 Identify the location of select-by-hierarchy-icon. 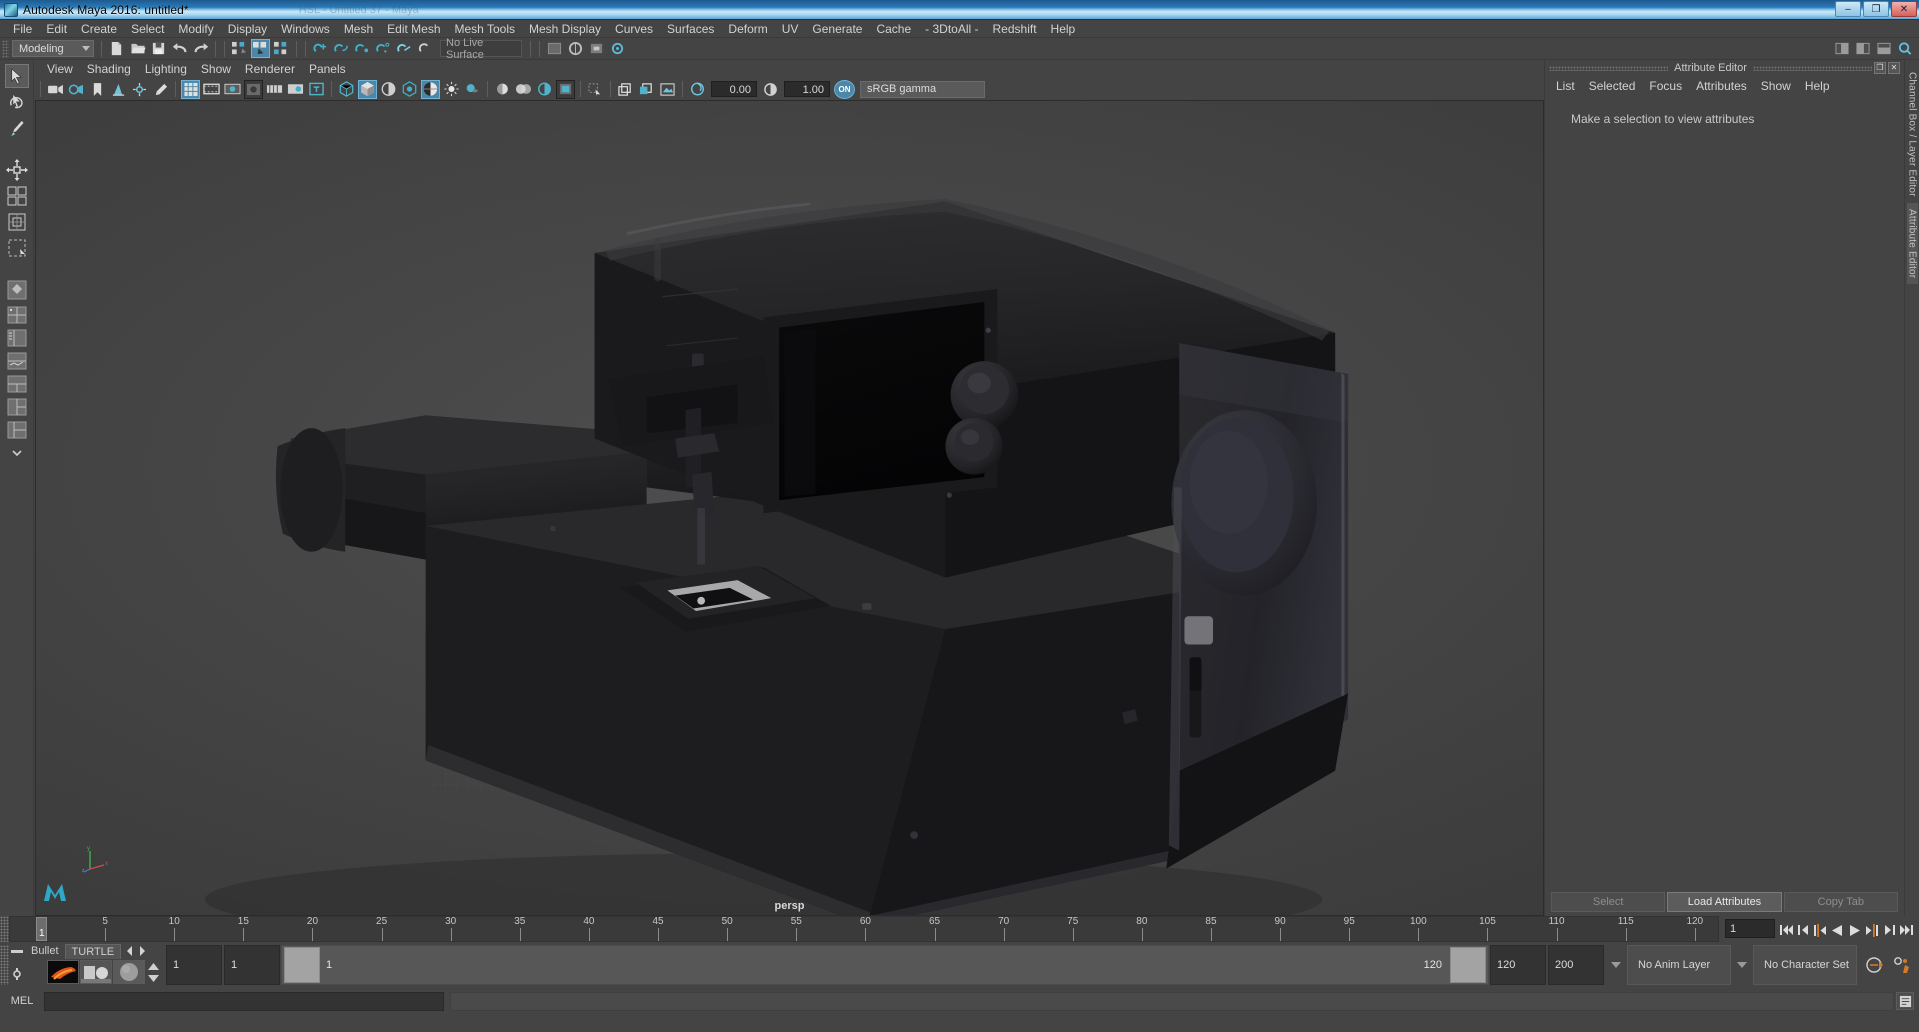
(239, 48).